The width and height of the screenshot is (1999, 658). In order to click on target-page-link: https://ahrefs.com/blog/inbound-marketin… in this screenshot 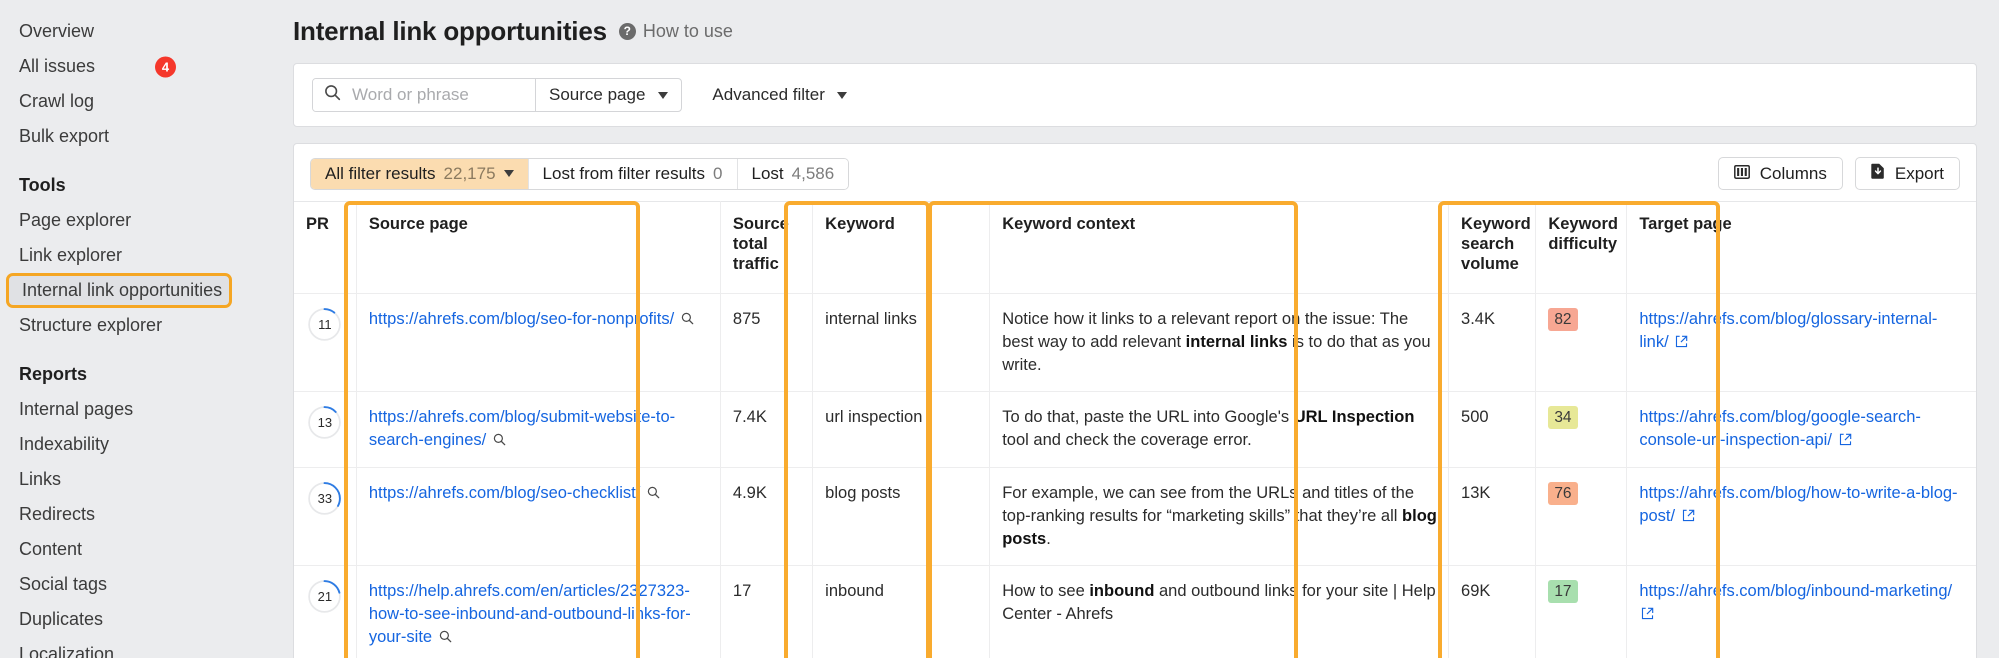, I will do `click(1795, 591)`.